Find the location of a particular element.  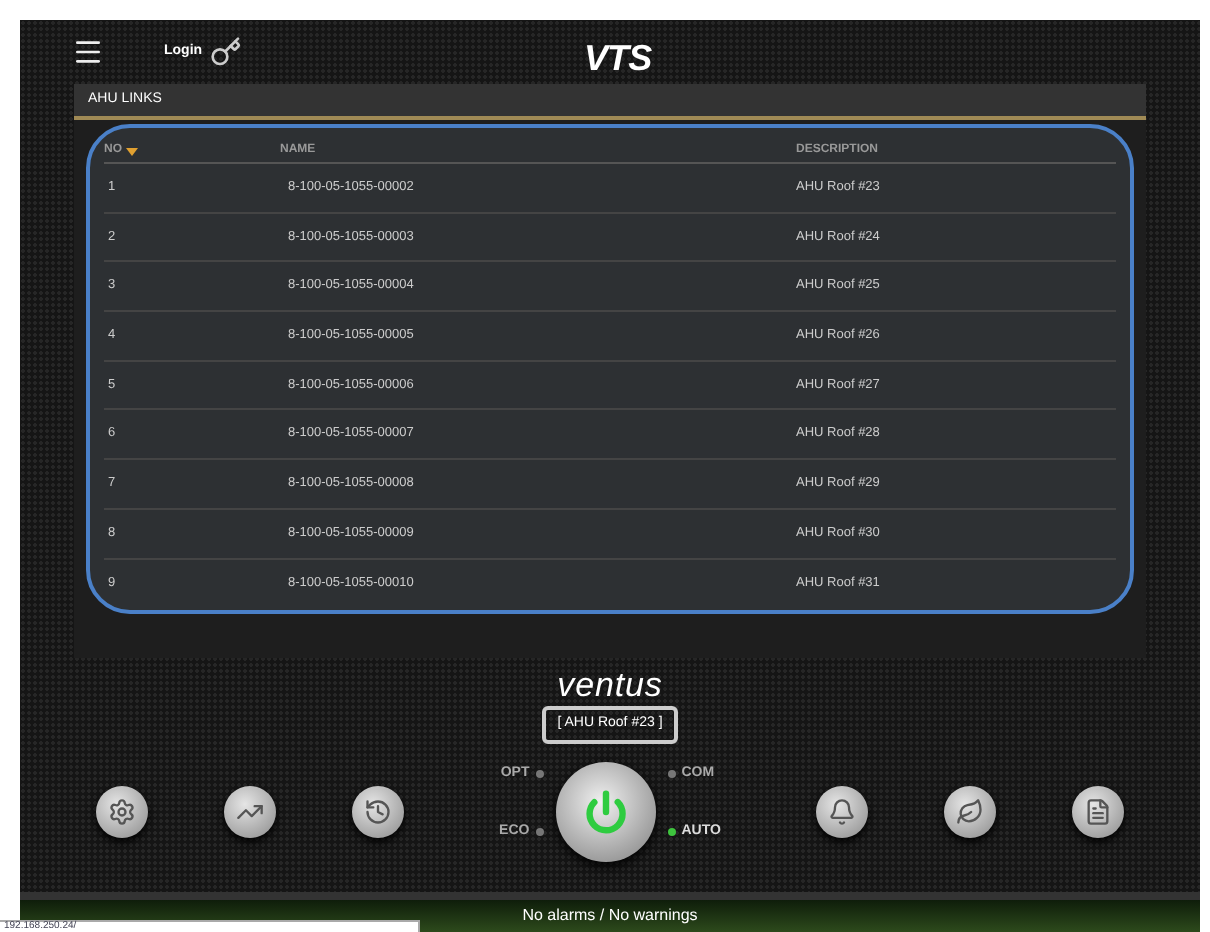

document-icon is located at coordinates (1097, 811).